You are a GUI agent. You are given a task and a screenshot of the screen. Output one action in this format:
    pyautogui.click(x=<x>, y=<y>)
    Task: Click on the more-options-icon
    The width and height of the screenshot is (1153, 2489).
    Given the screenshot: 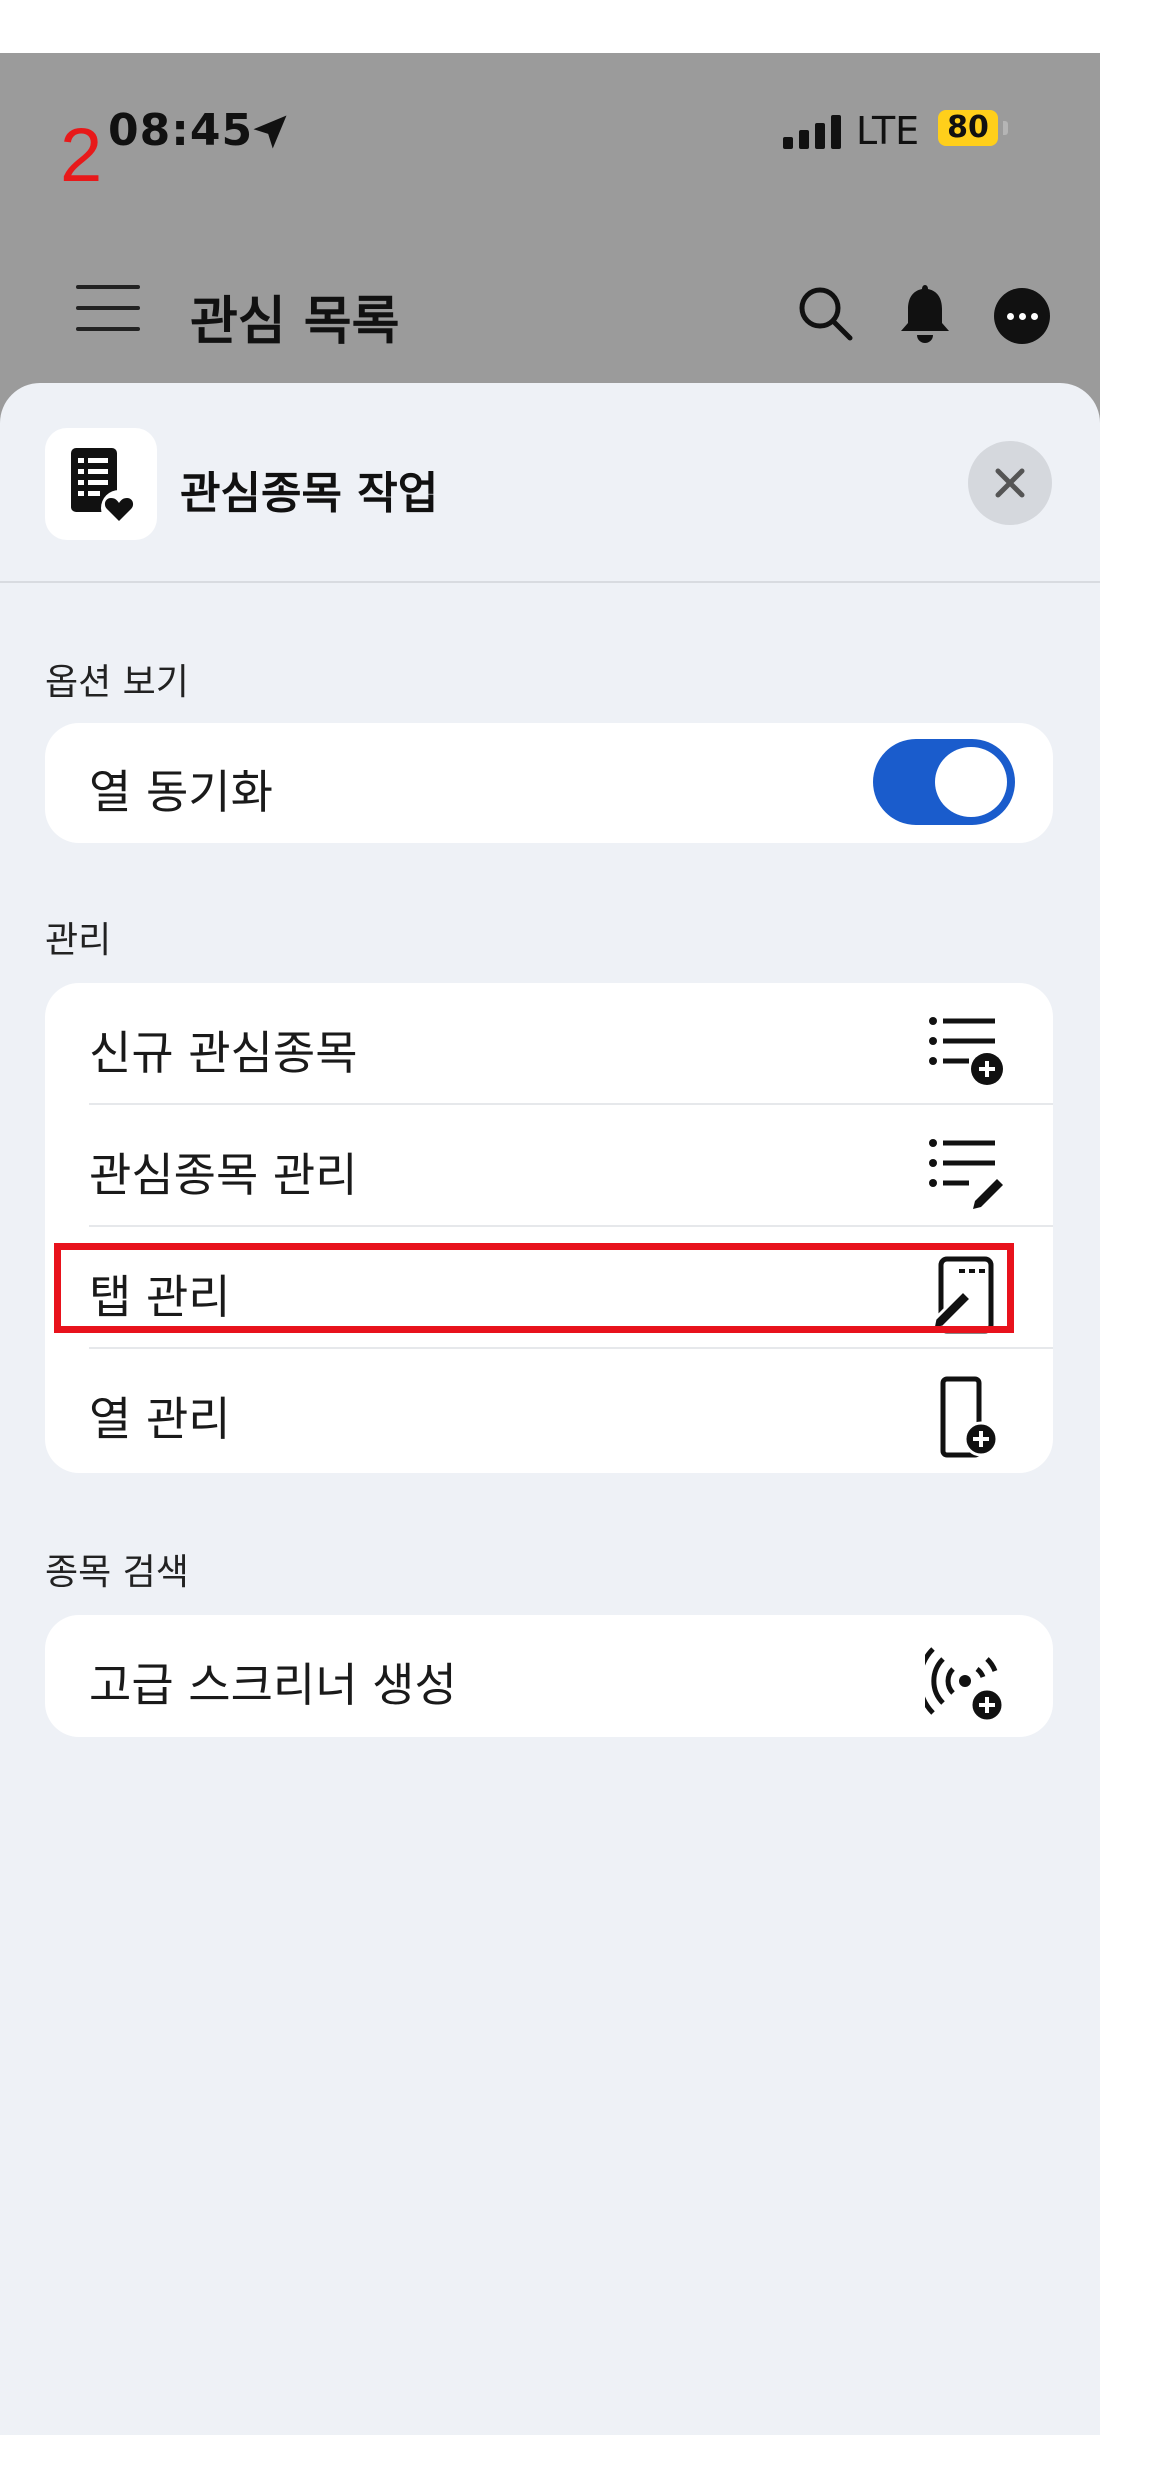 What is the action you would take?
    pyautogui.click(x=1022, y=316)
    